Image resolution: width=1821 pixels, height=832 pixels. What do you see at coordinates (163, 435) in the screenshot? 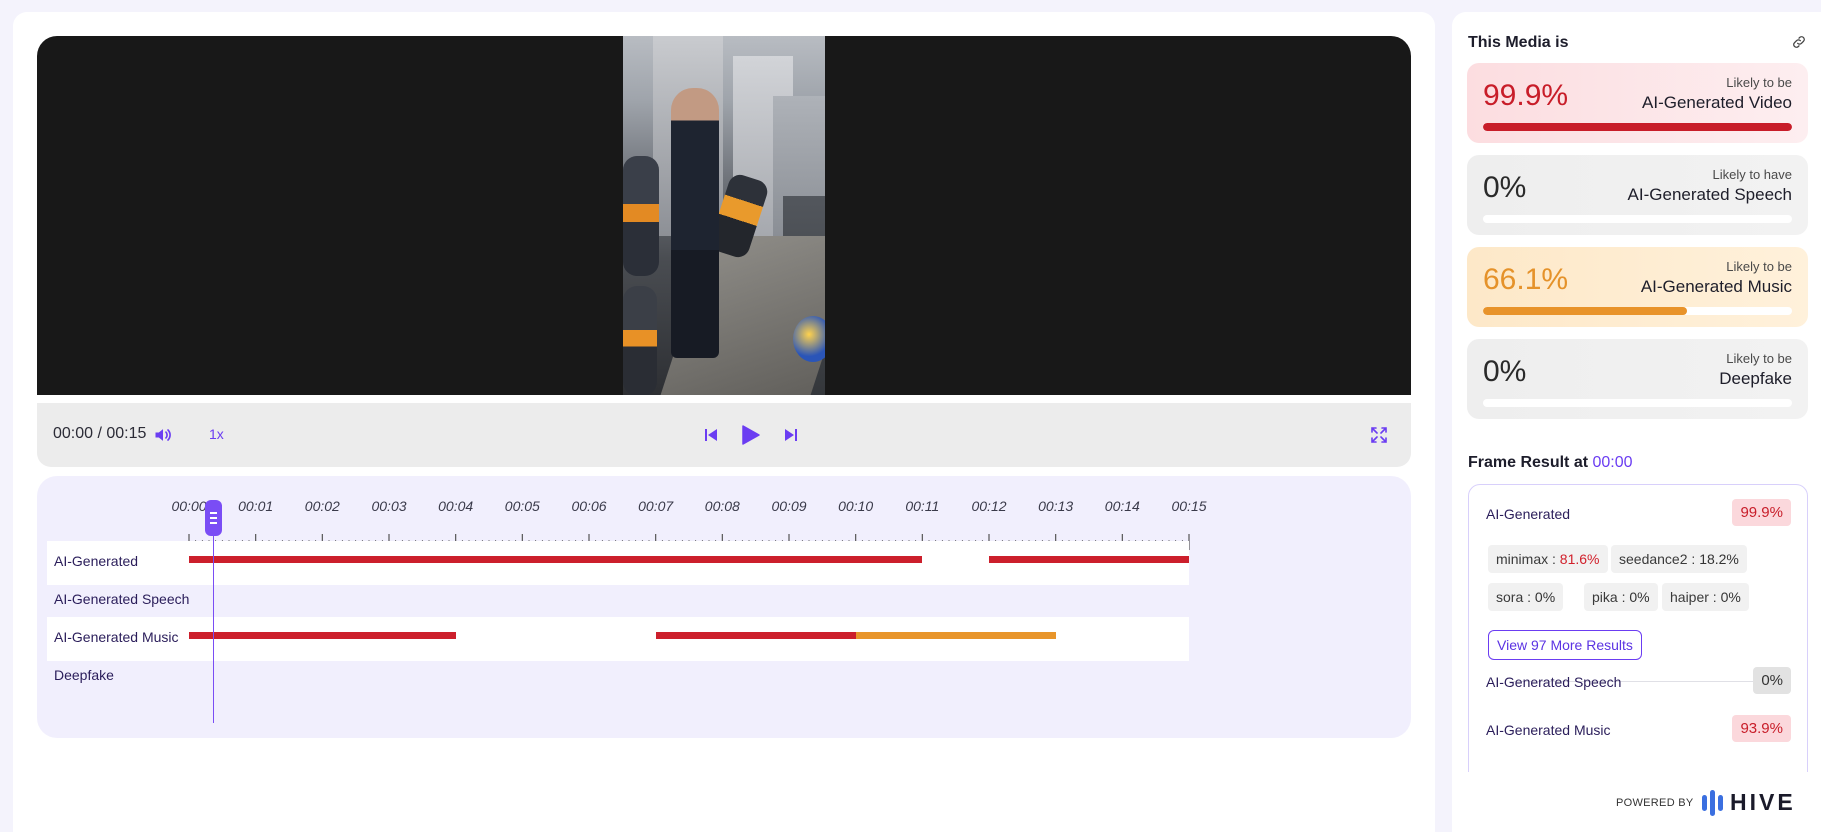
I see `volume-icon` at bounding box center [163, 435].